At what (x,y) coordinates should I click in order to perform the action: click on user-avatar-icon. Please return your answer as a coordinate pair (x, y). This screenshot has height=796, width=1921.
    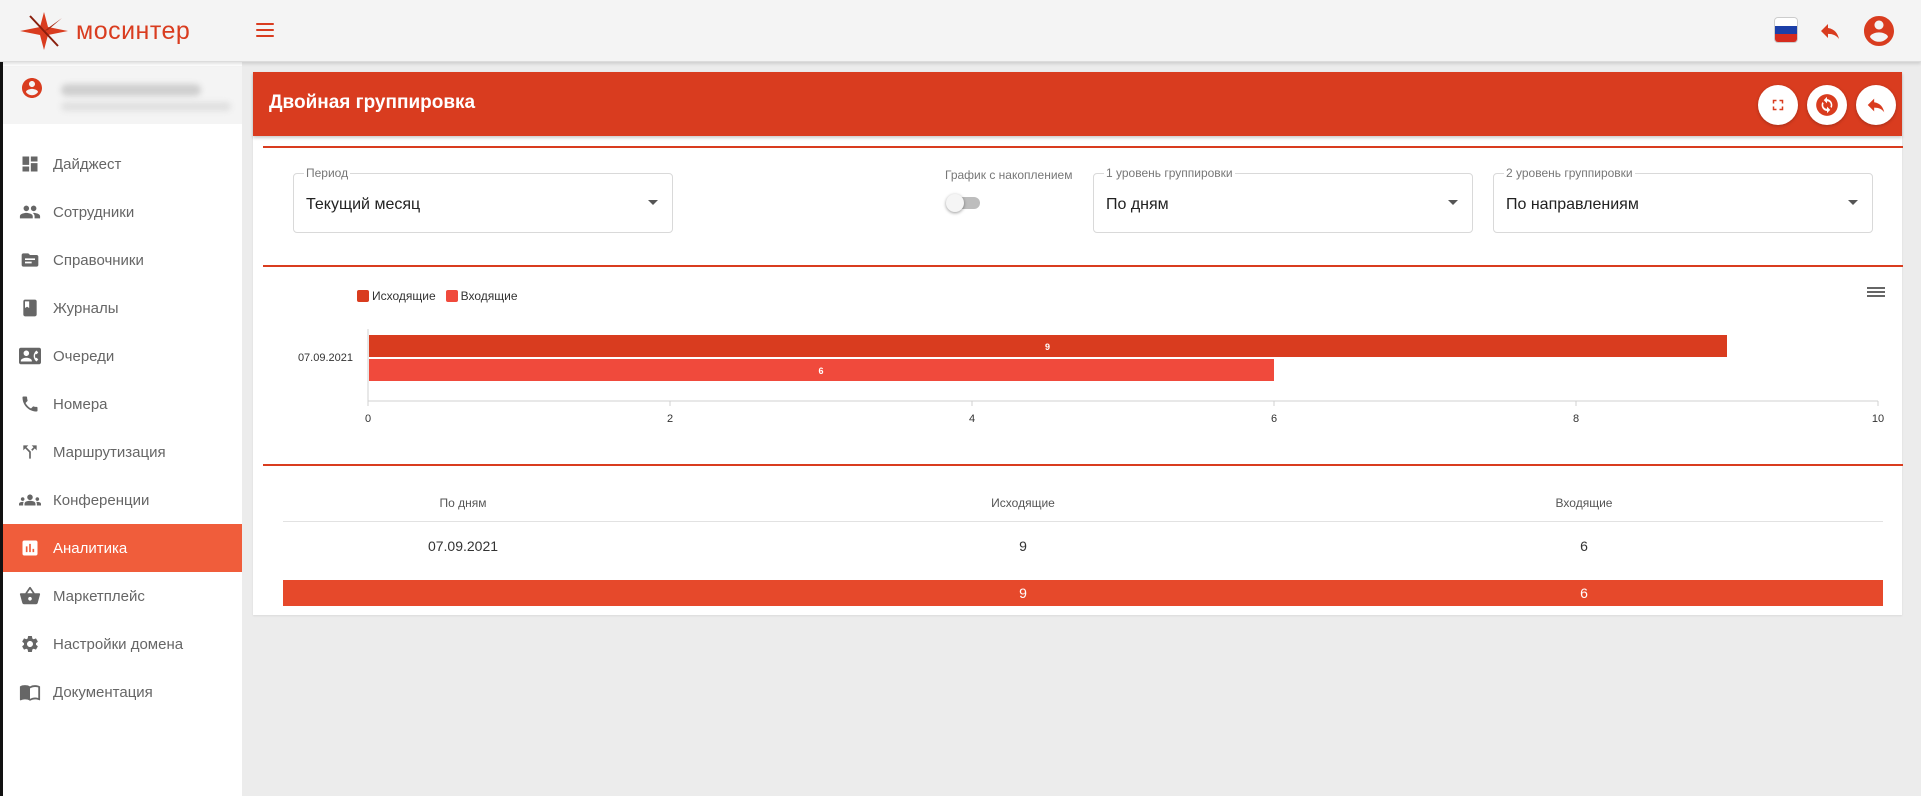
    Looking at the image, I should click on (32, 88).